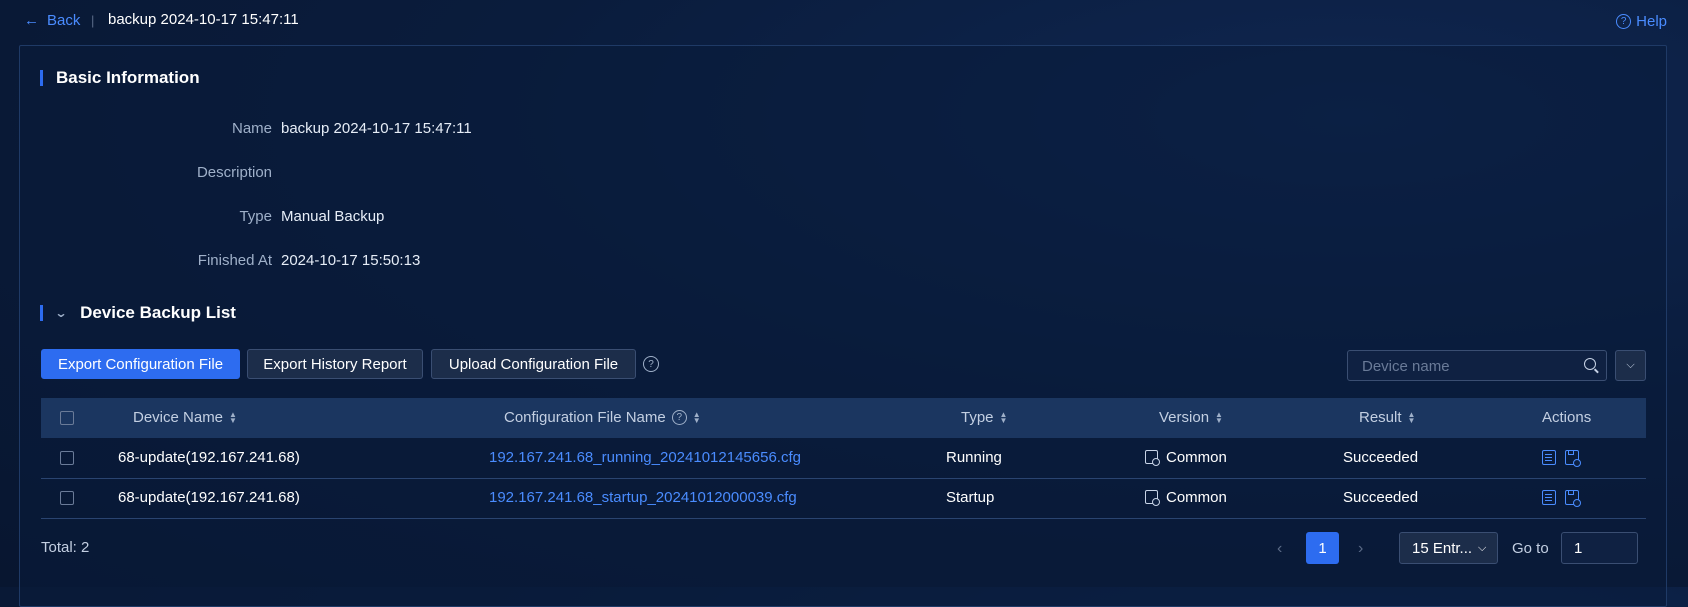  I want to click on column-config-file-name: Configuration File Name ? ▲ ▼, so click(602, 417).